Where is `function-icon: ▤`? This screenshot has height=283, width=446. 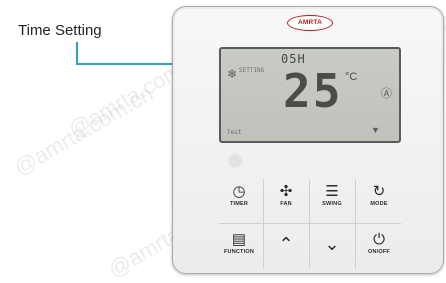 function-icon: ▤ is located at coordinates (239, 239).